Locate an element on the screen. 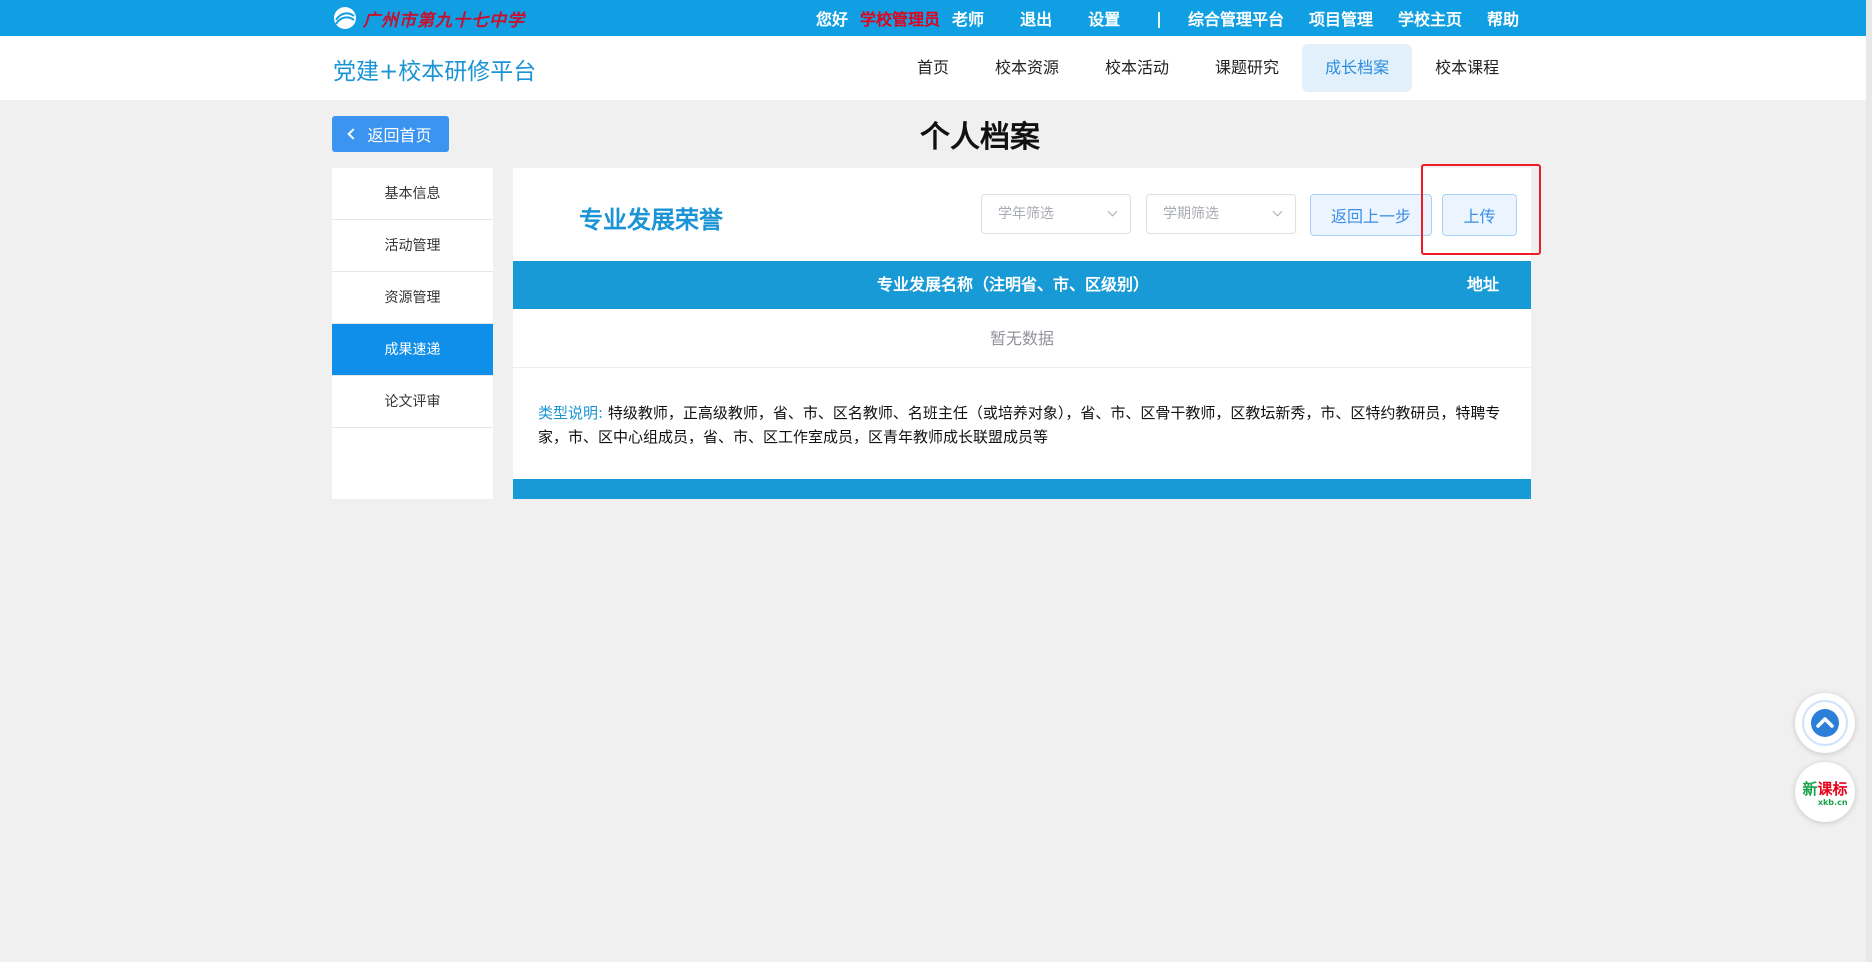  sidebar-item-activity-management: 活动管理 is located at coordinates (412, 246).